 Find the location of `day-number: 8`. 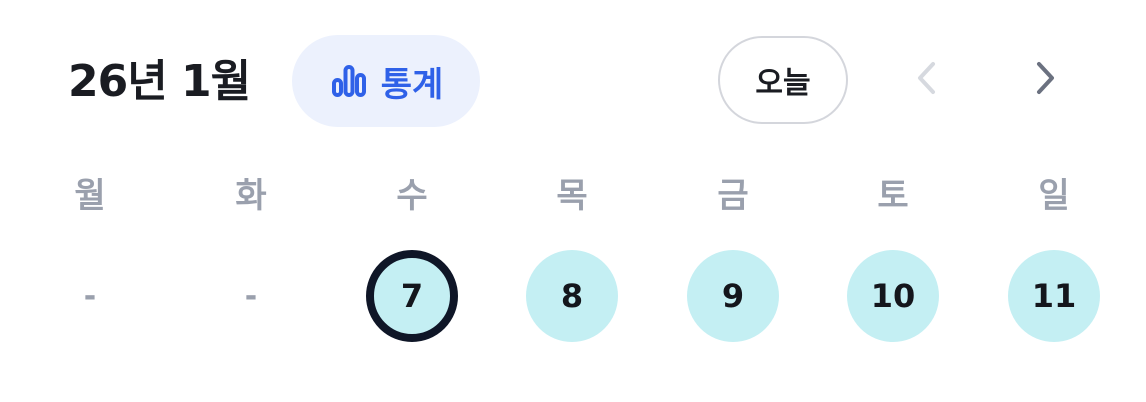

day-number: 8 is located at coordinates (572, 296).